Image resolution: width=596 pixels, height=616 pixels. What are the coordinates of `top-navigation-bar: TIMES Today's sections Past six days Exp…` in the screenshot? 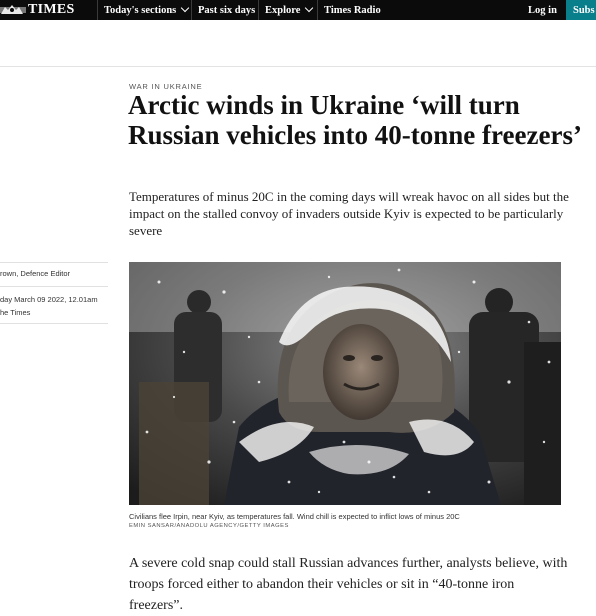 It's located at (298, 10).